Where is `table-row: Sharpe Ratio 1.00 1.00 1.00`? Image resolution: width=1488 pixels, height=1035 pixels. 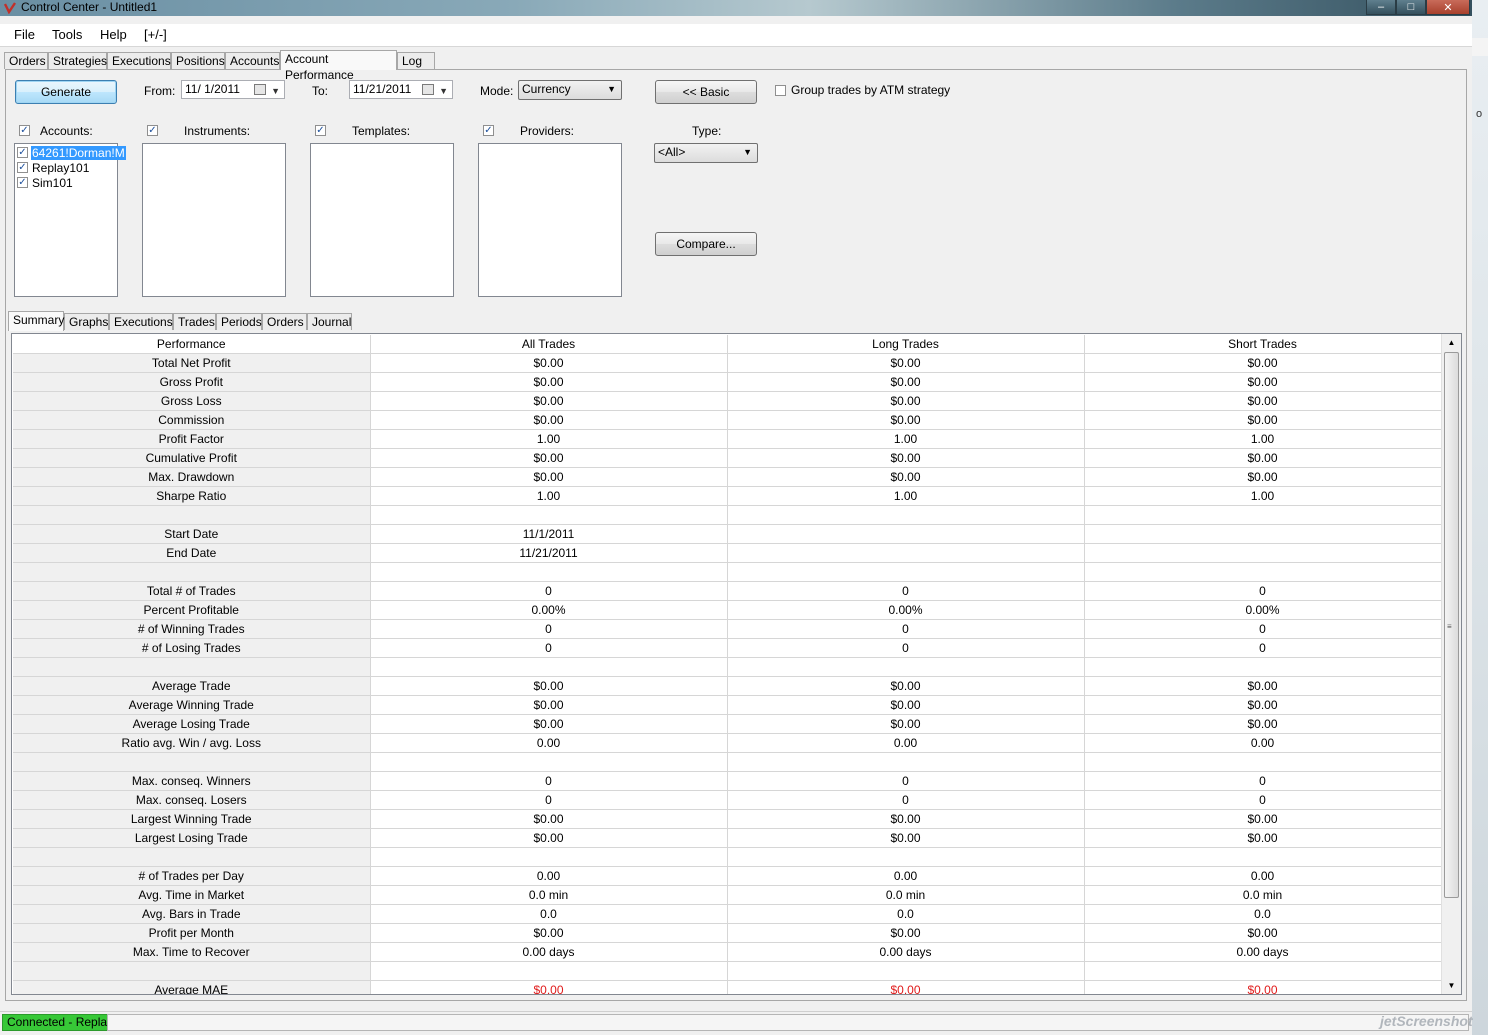 table-row: Sharpe Ratio 1.00 1.00 1.00 is located at coordinates (727, 496).